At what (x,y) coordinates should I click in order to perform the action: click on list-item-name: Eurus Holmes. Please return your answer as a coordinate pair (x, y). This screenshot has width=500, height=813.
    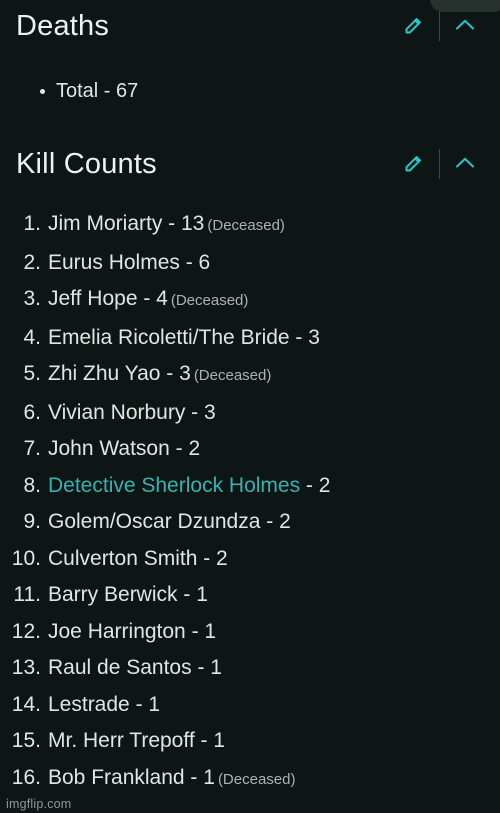
    Looking at the image, I should click on (114, 262).